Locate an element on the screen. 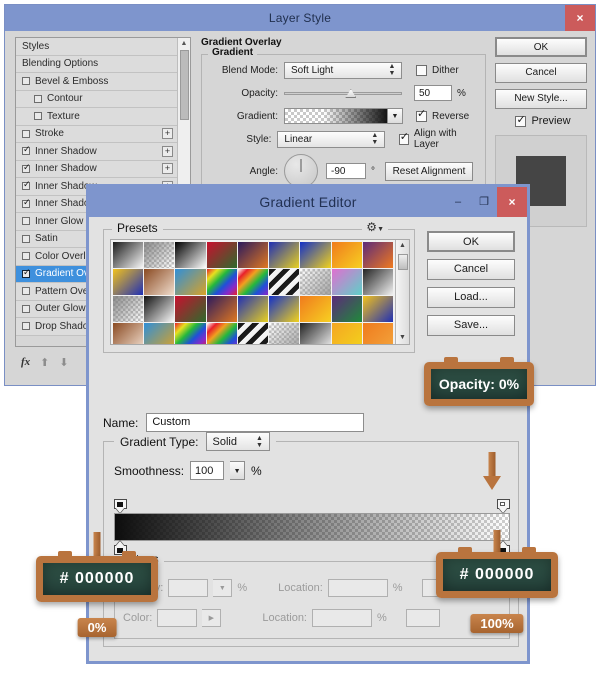 This screenshot has height=680, width=600. presets-scrollbar: ▲ ▼ is located at coordinates (402, 292).